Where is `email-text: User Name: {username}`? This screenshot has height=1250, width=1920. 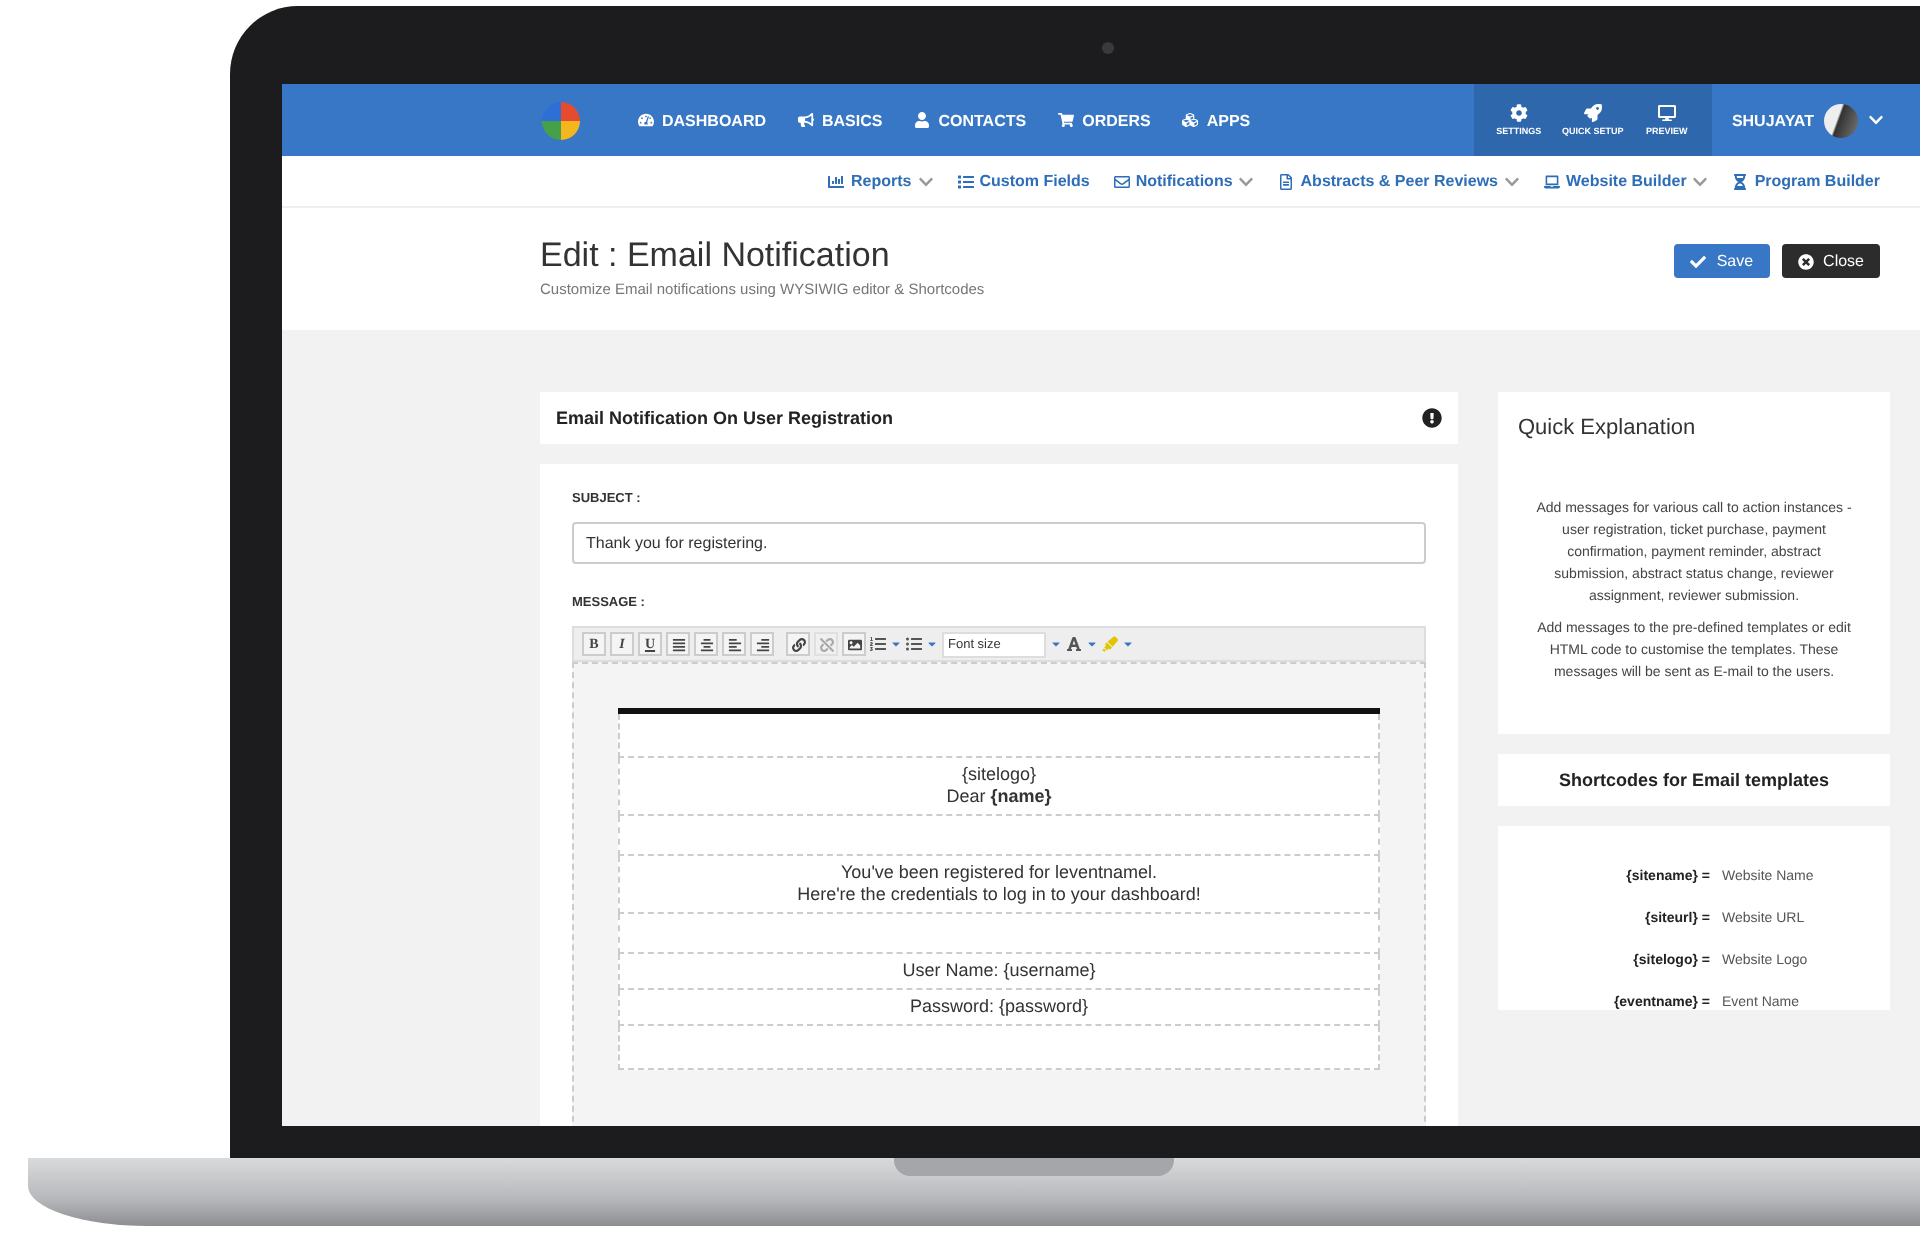
email-text: User Name: {username} is located at coordinates (999, 971).